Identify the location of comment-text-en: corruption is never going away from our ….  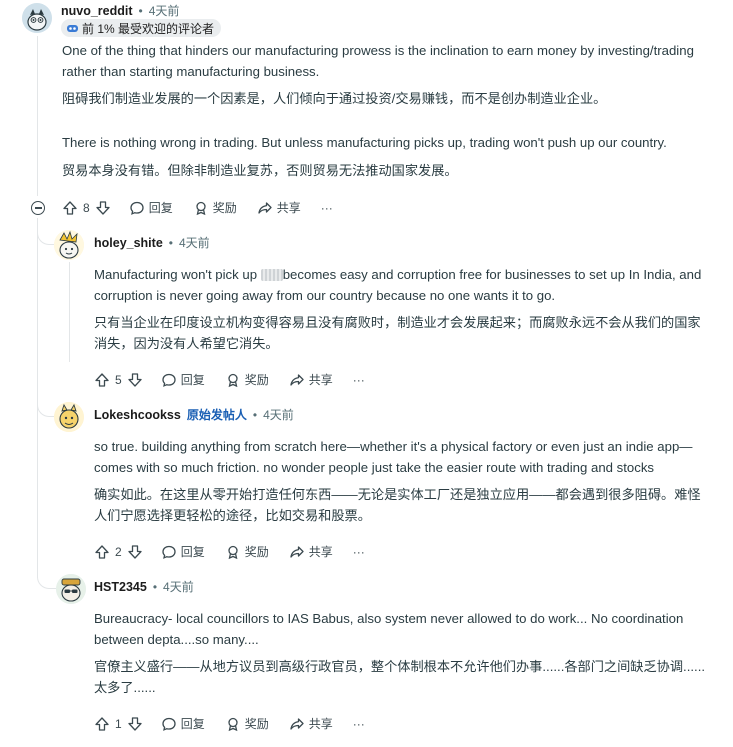
(325, 295).